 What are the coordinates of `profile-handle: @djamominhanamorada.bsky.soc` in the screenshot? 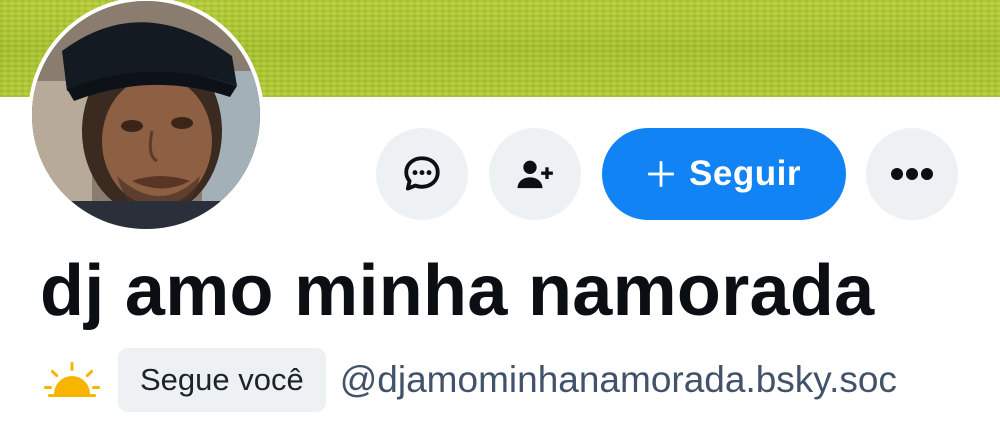 It's located at (618, 380).